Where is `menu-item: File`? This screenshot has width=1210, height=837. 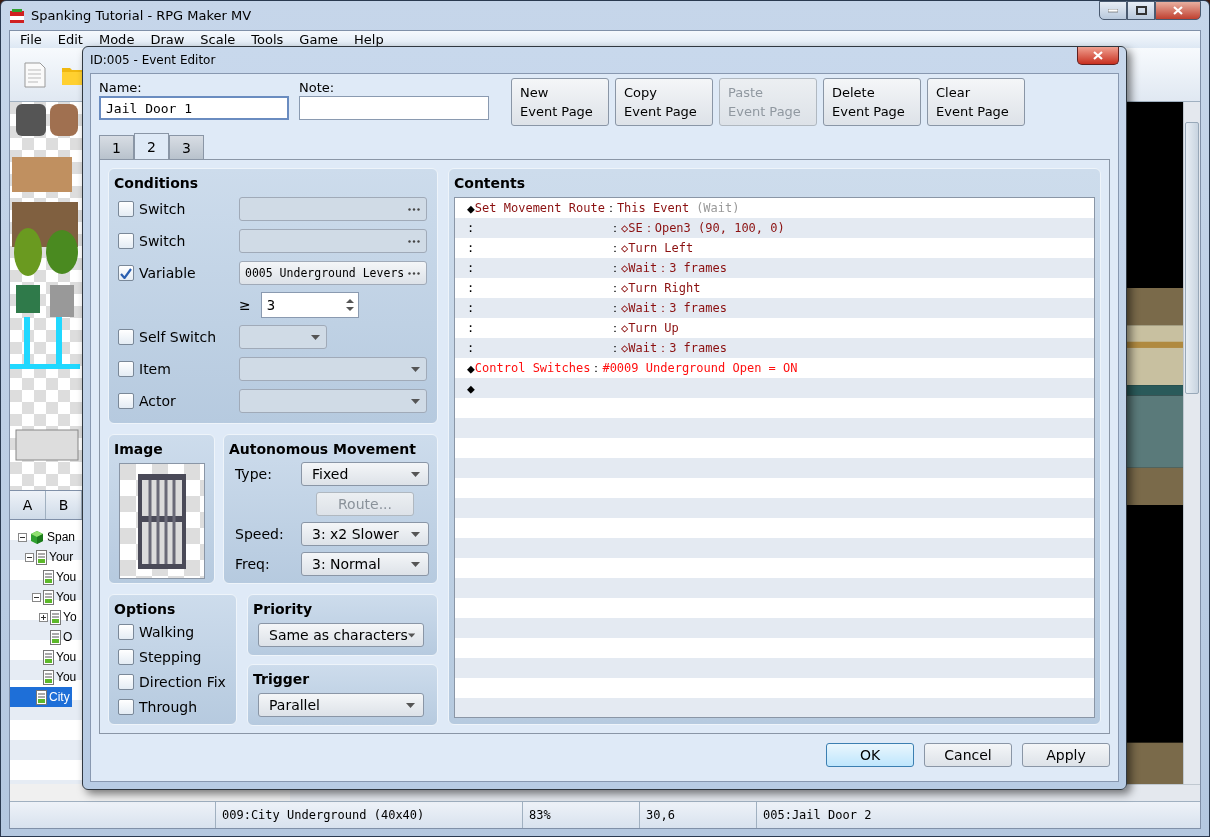 menu-item: File is located at coordinates (31, 39).